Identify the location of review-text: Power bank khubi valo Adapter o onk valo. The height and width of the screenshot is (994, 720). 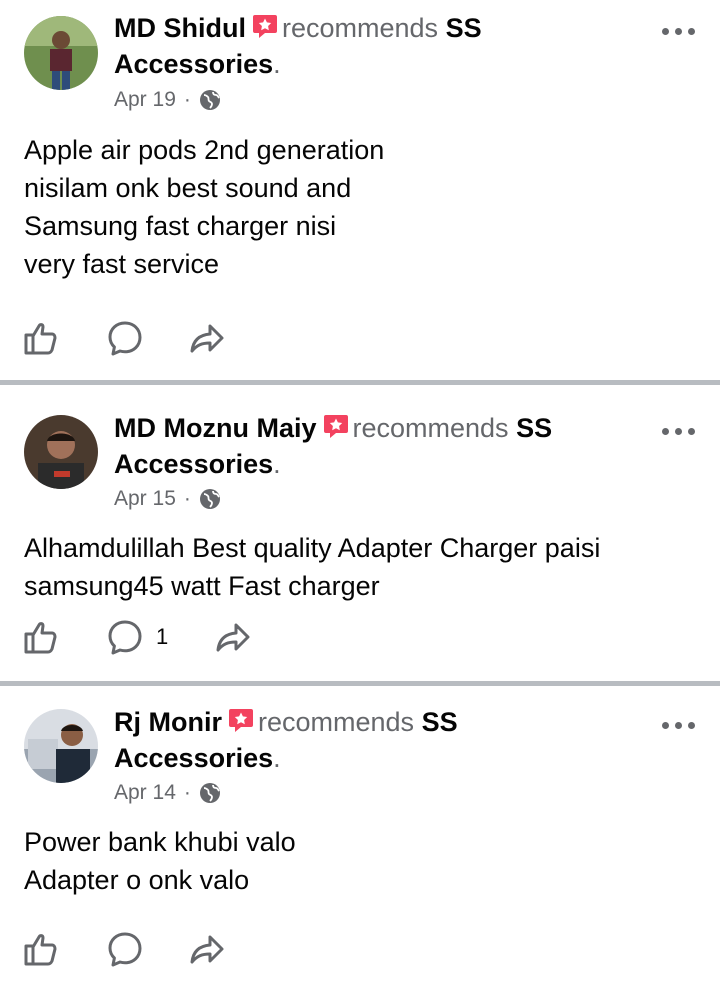
(160, 861).